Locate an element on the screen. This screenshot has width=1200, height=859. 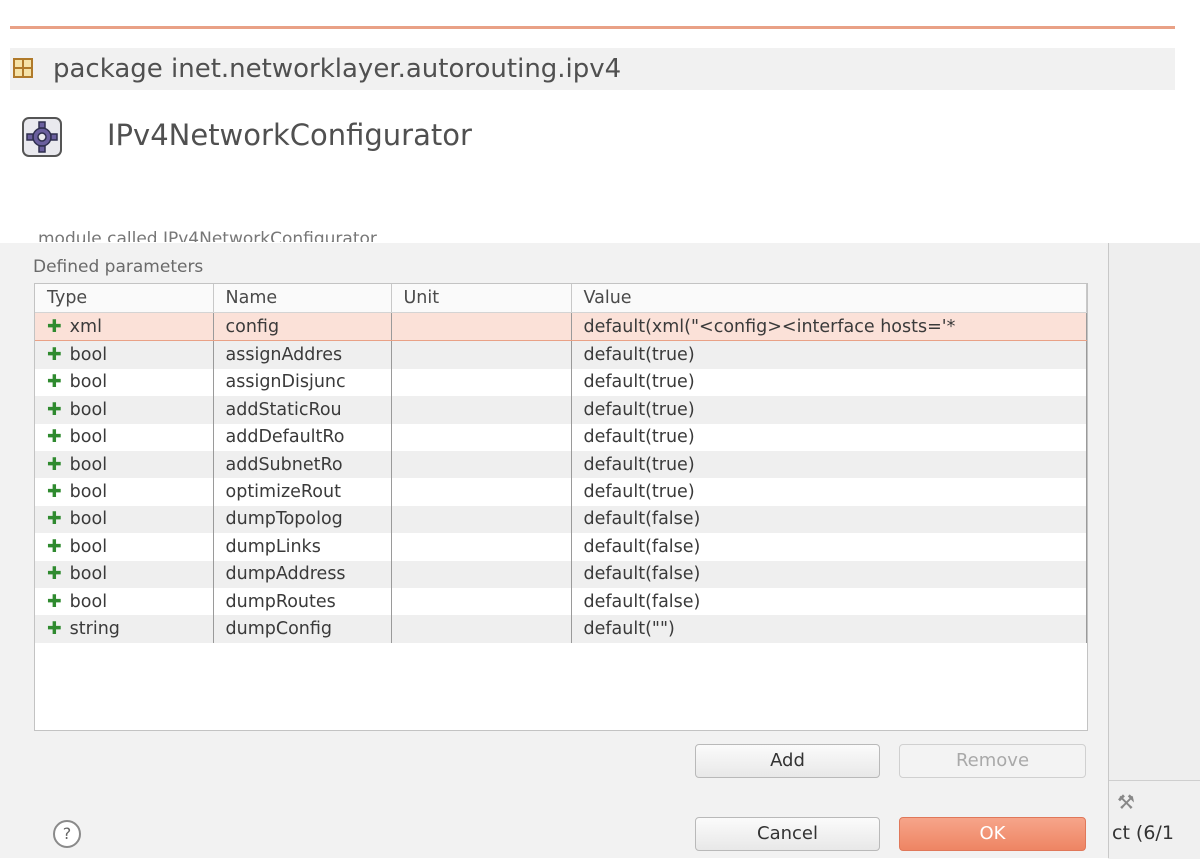
table-header-row: Type Name Unit Value is located at coordinates (561, 298).